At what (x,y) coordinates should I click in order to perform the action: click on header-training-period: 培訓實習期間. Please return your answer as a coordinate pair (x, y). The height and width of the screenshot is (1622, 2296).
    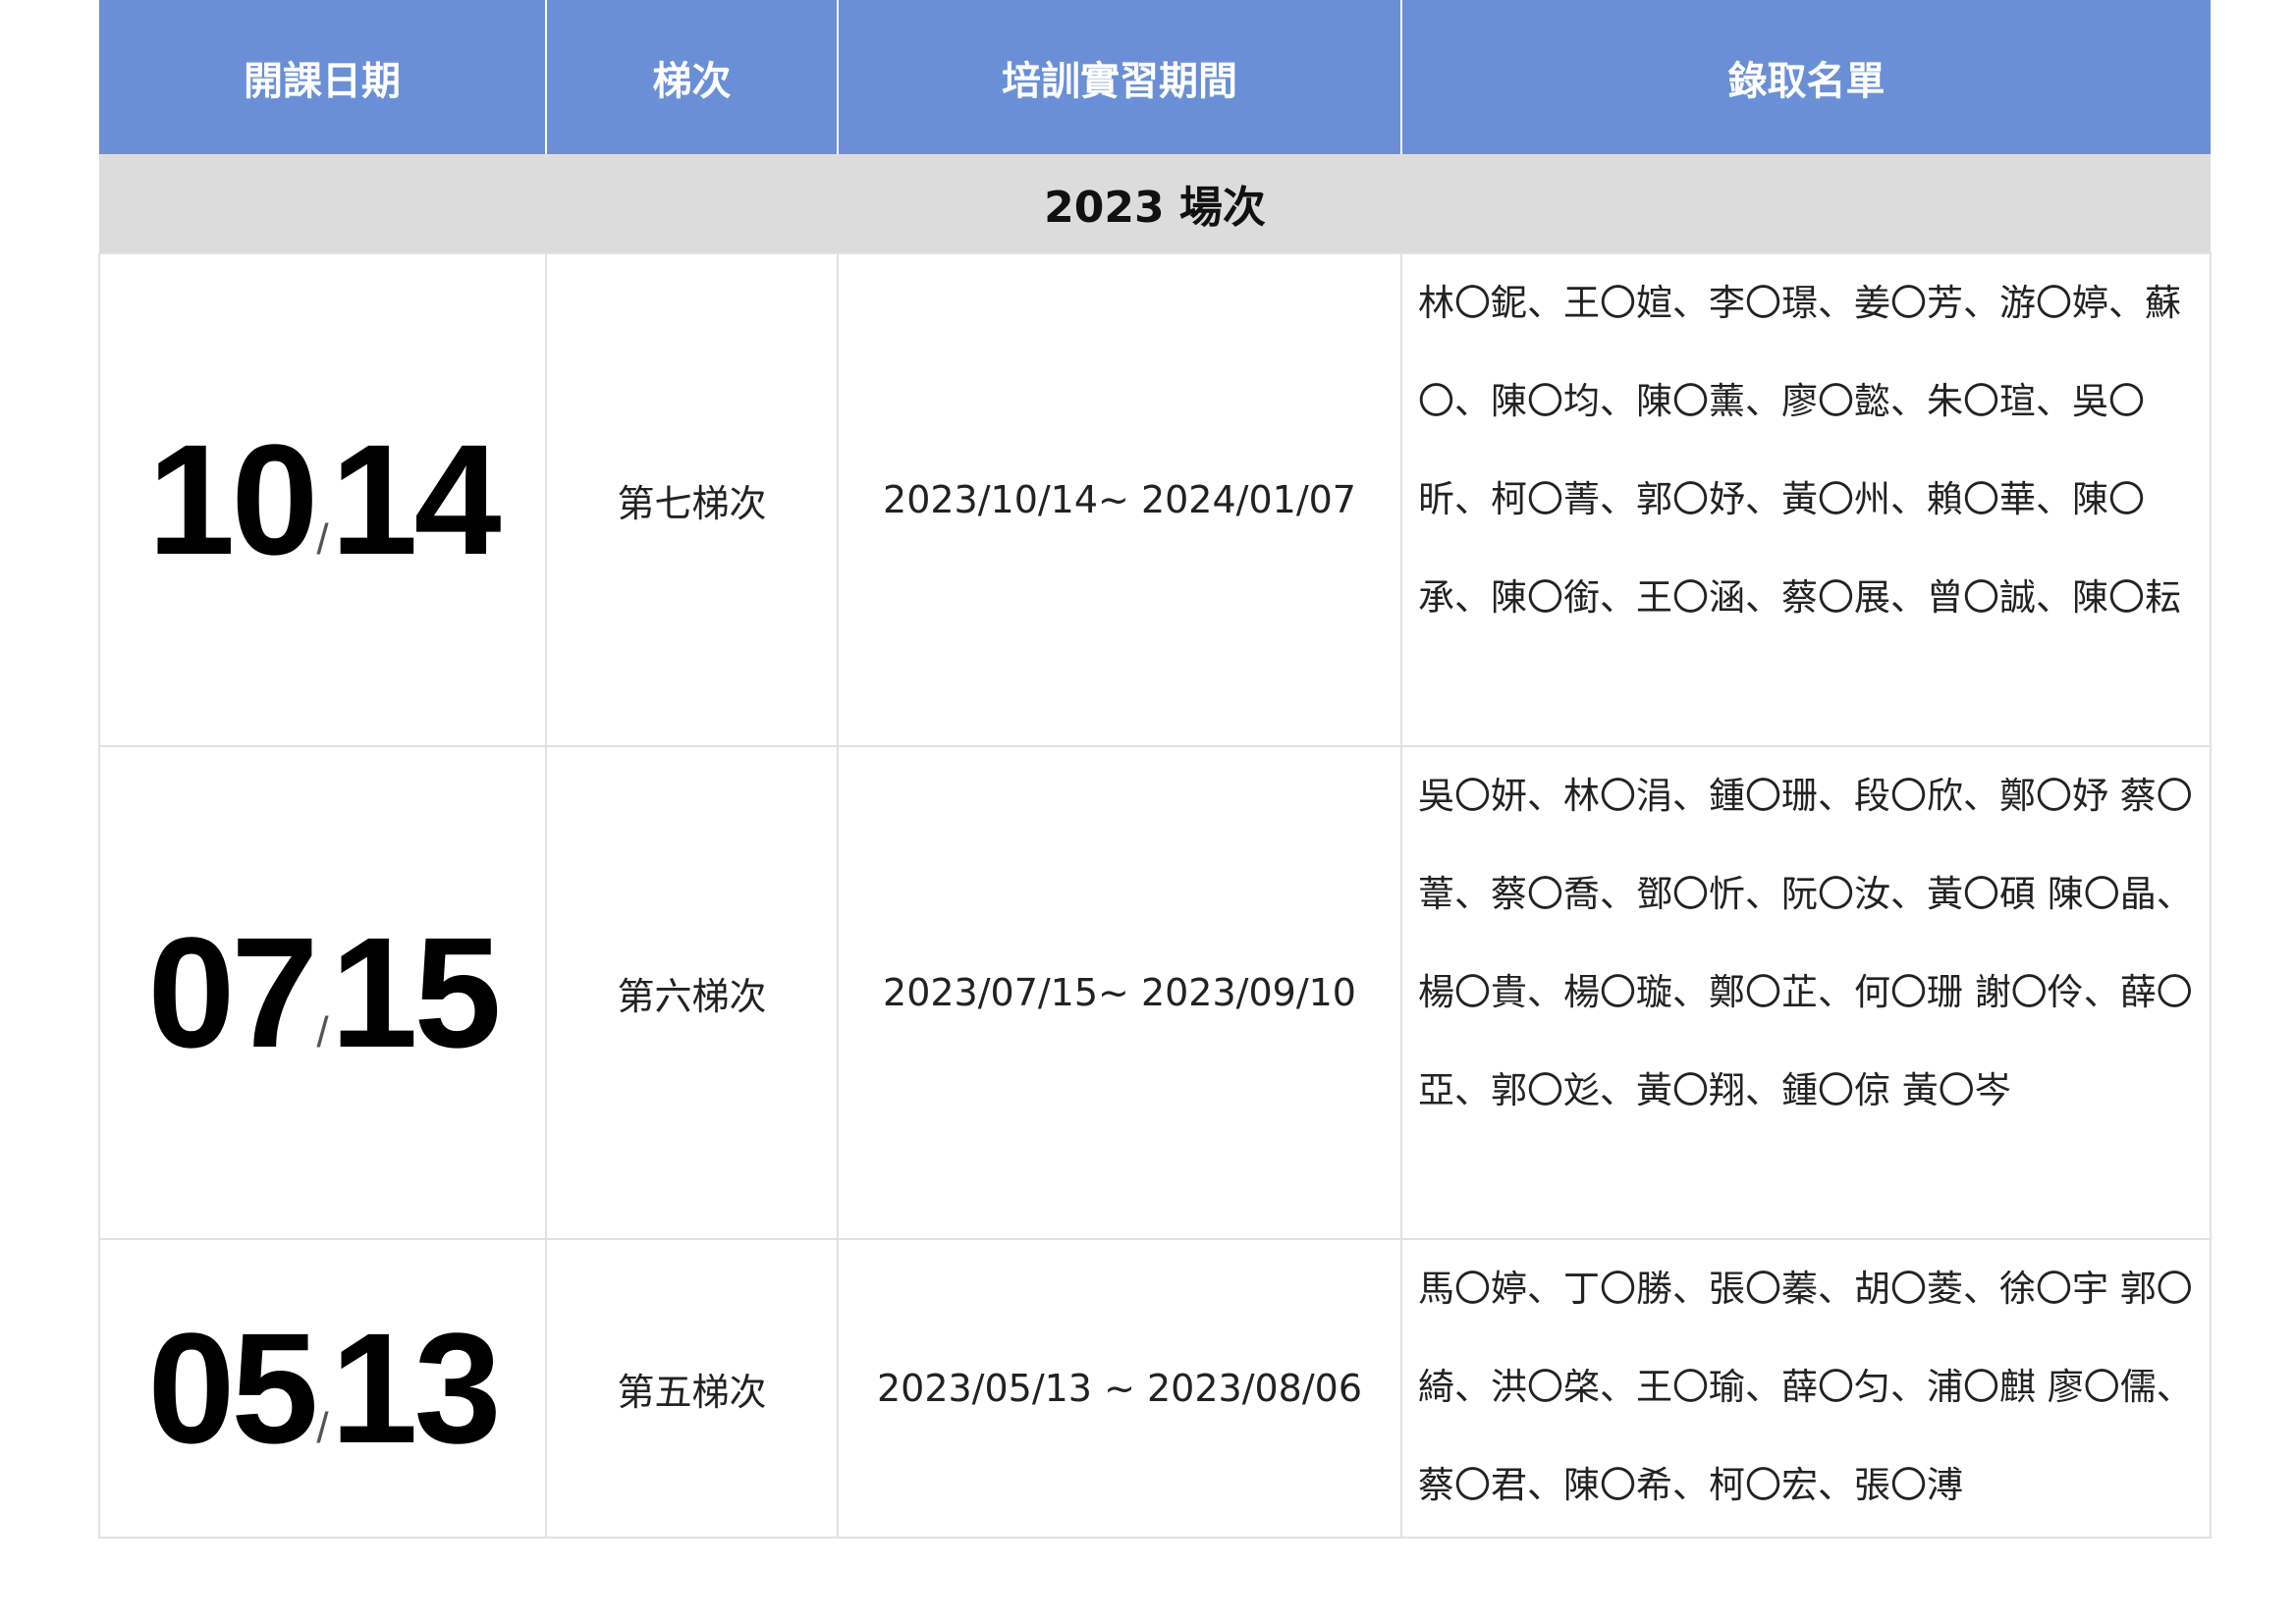
    Looking at the image, I should click on (1120, 77).